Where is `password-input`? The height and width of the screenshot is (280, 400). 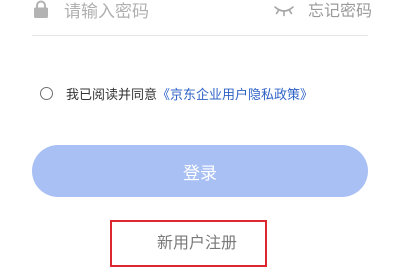
password-input is located at coordinates (159, 12).